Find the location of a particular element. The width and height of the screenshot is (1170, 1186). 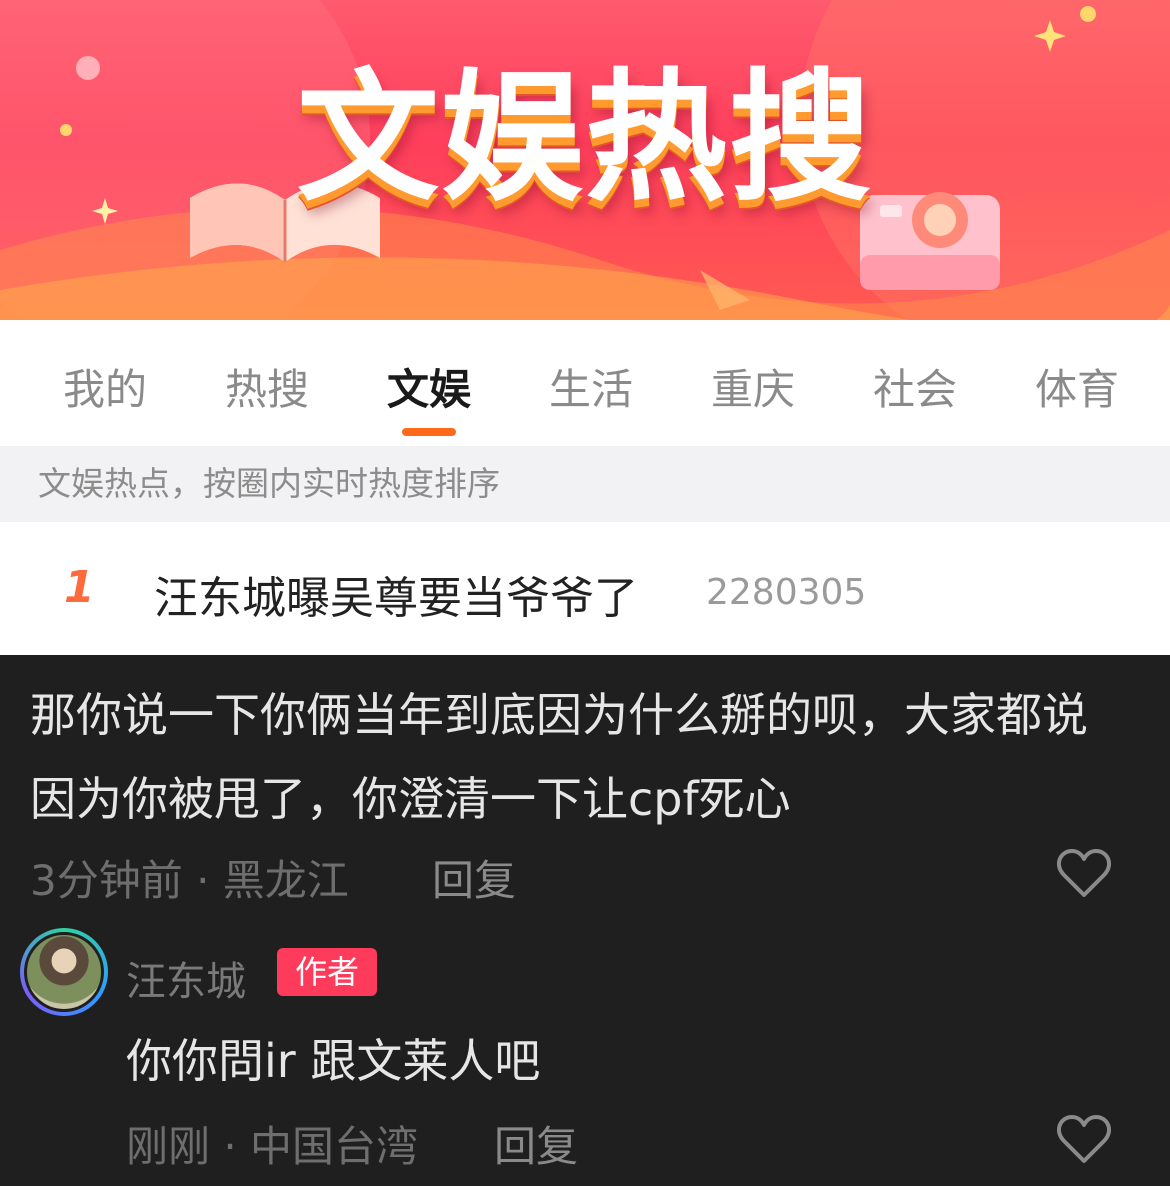

banner-title: 文娱热搜 is located at coordinates (585, 138).